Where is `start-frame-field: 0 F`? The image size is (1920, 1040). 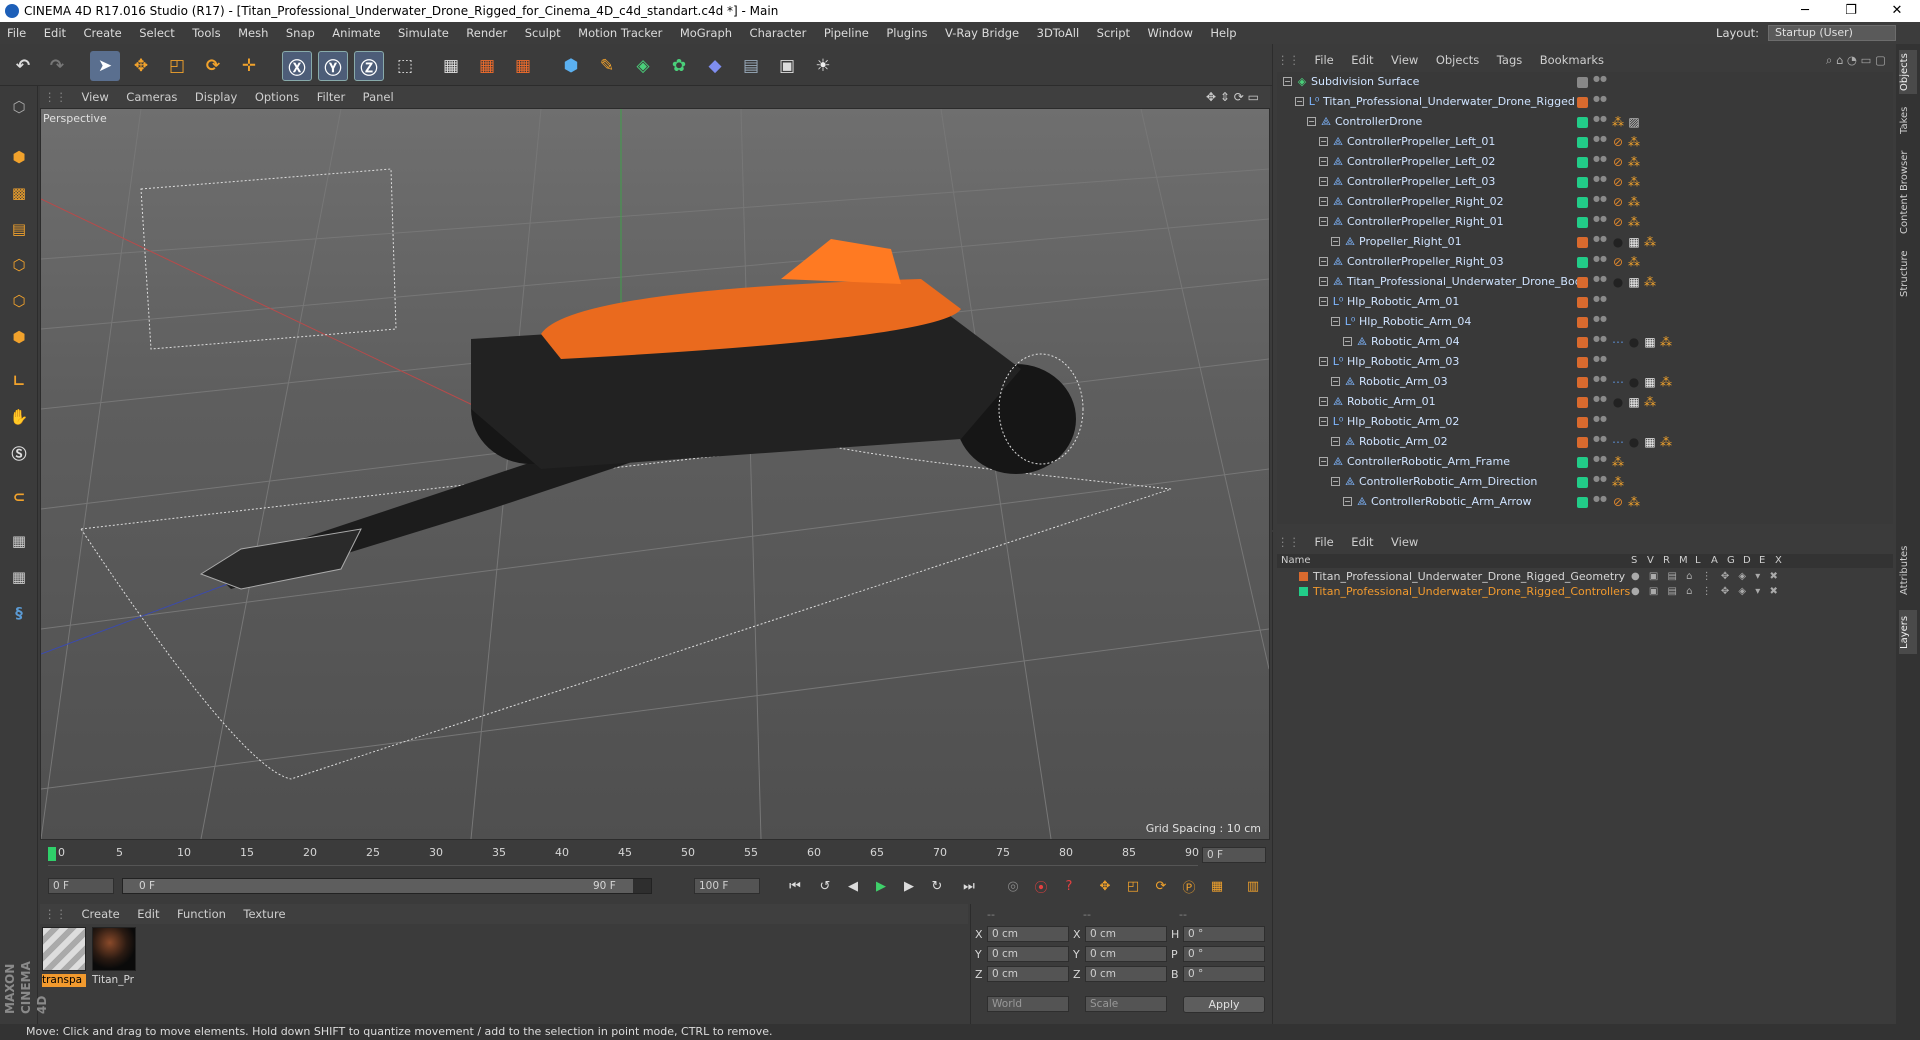
start-frame-field: 0 F is located at coordinates (81, 886).